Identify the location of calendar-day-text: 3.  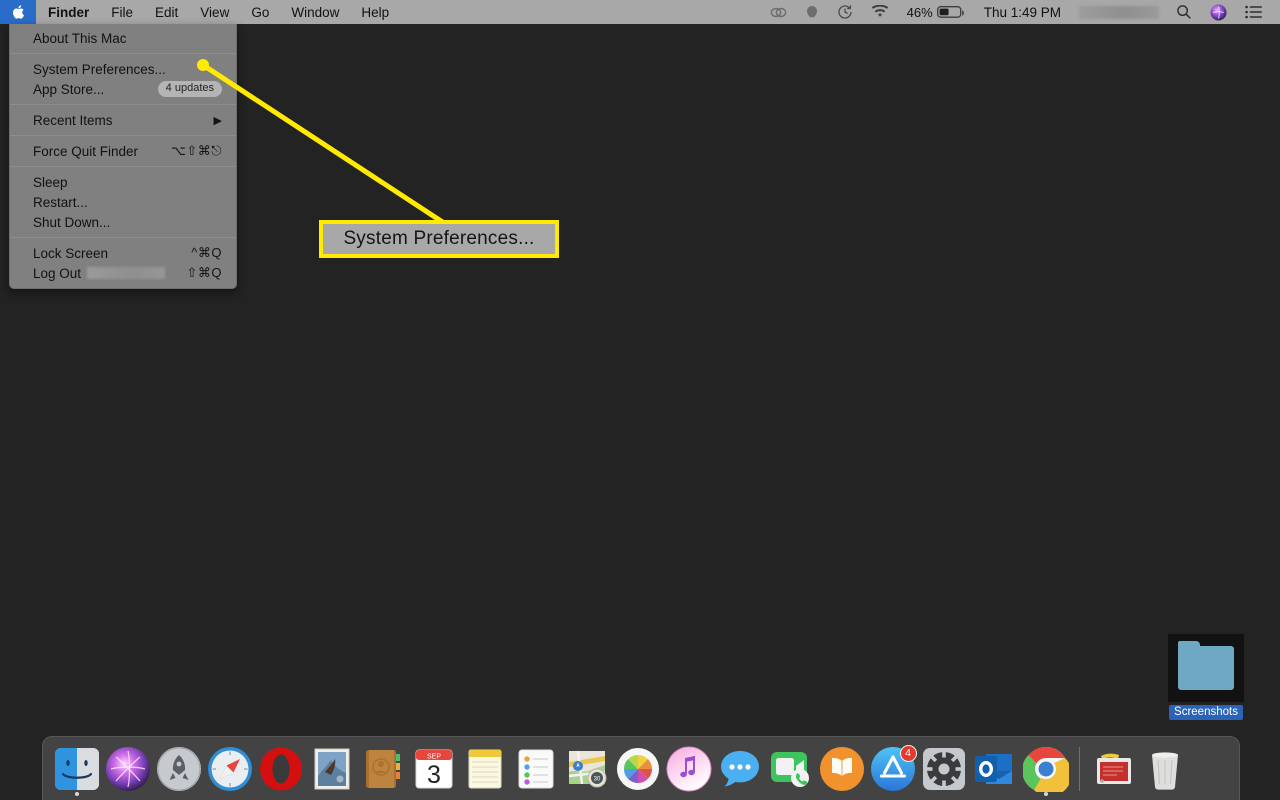
(434, 775).